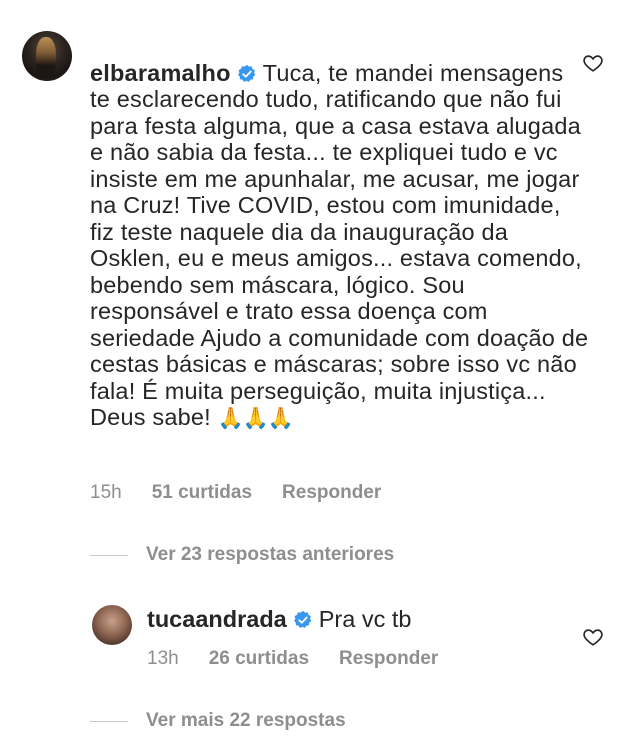  What do you see at coordinates (112, 625) in the screenshot?
I see `avatar-tucaandrada` at bounding box center [112, 625].